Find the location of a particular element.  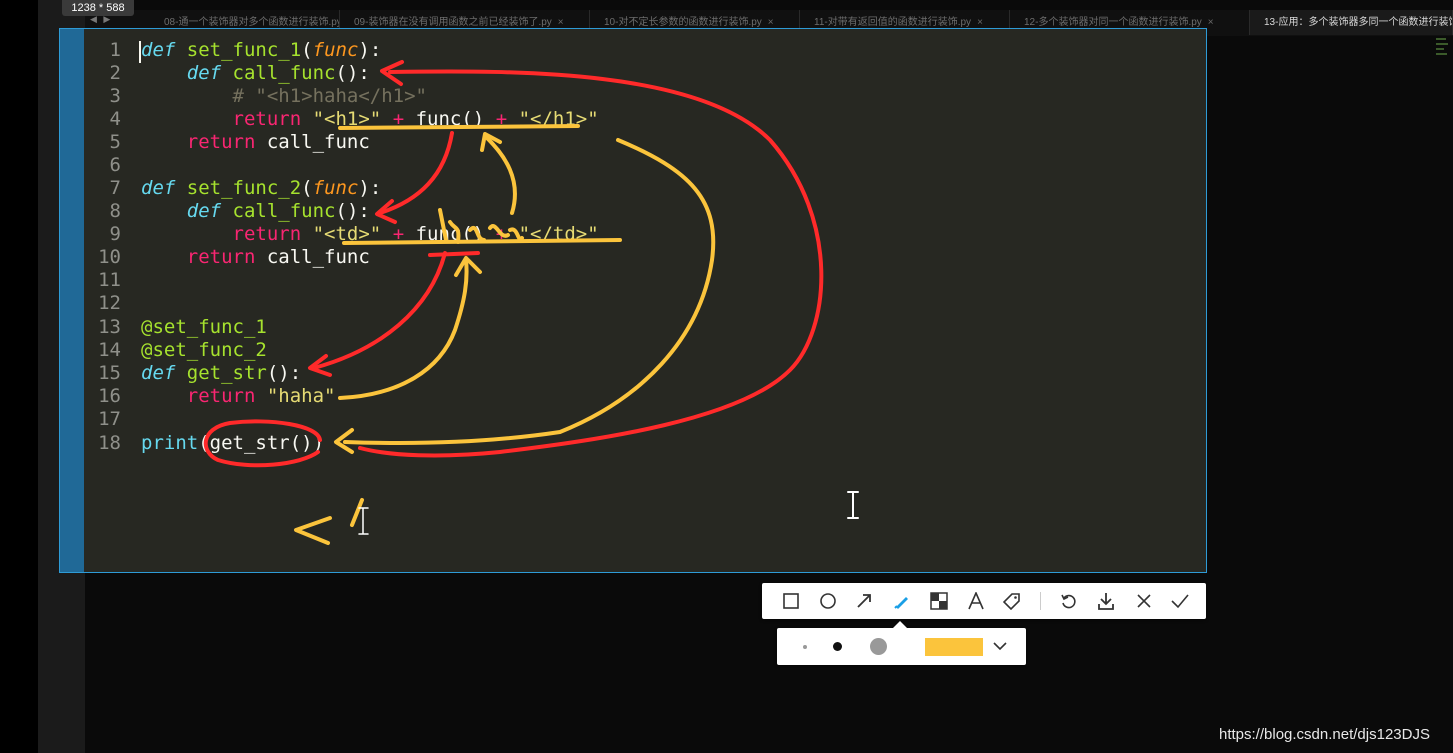

tab-13-active: 13-应用：多个装饰器多同一个函数进行装饰 is located at coordinates (1351, 22).